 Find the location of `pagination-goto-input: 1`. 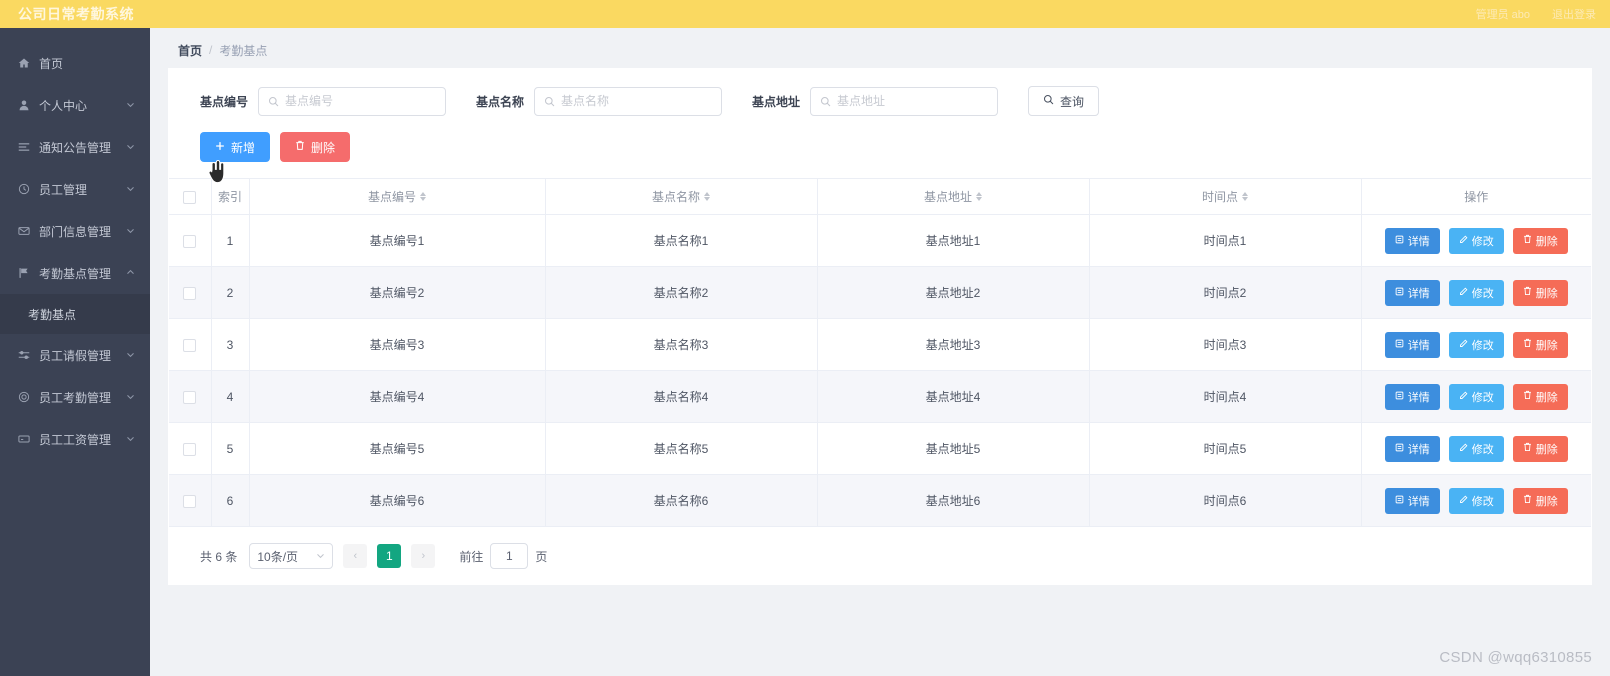

pagination-goto-input: 1 is located at coordinates (509, 556).